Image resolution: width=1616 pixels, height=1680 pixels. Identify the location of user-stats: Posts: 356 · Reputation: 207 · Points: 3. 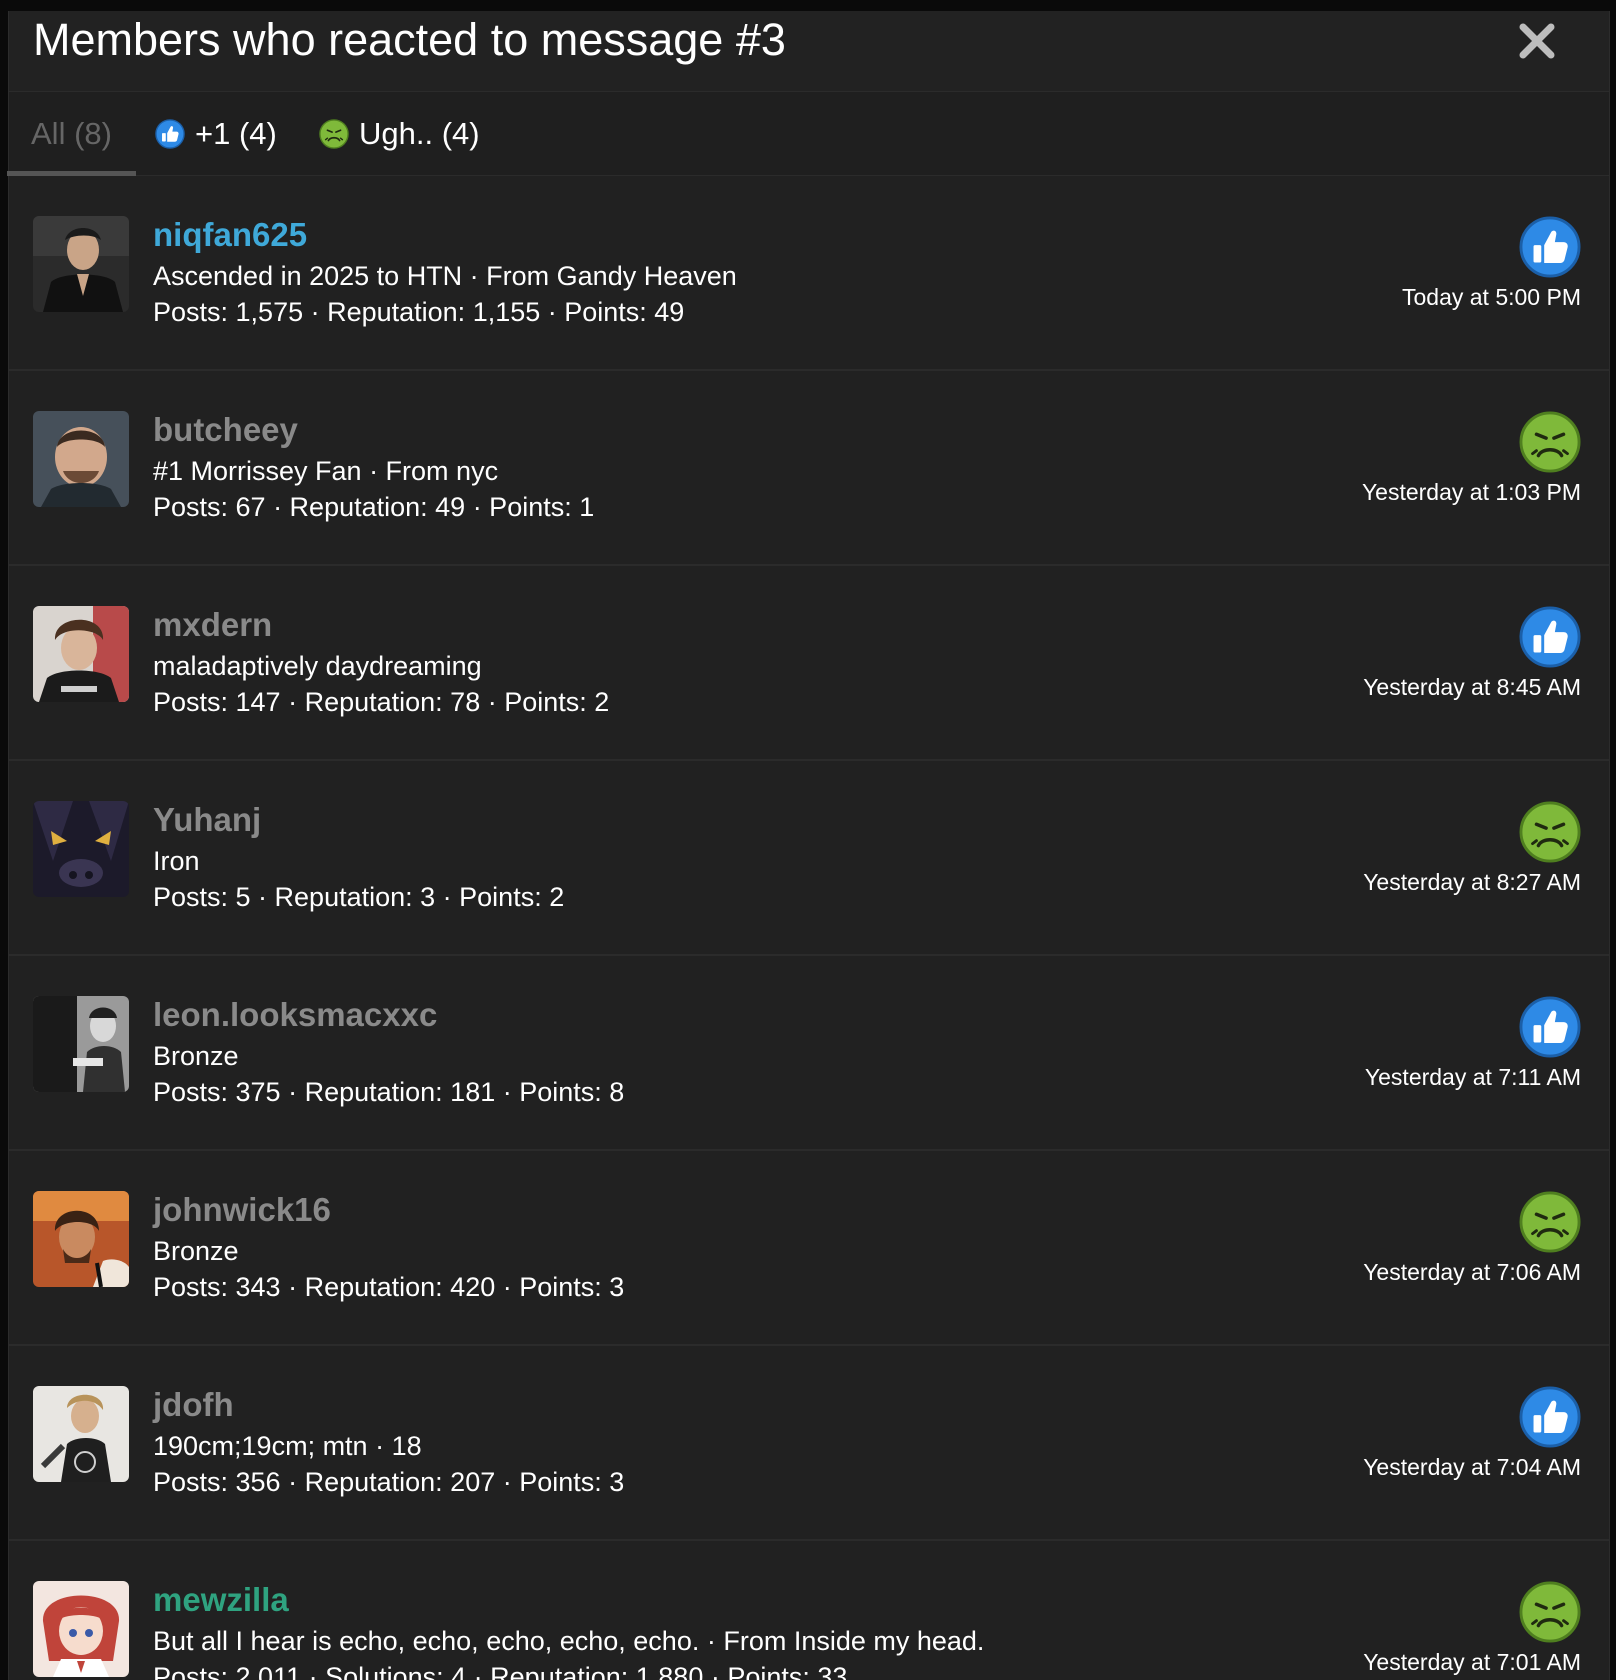
(389, 1482).